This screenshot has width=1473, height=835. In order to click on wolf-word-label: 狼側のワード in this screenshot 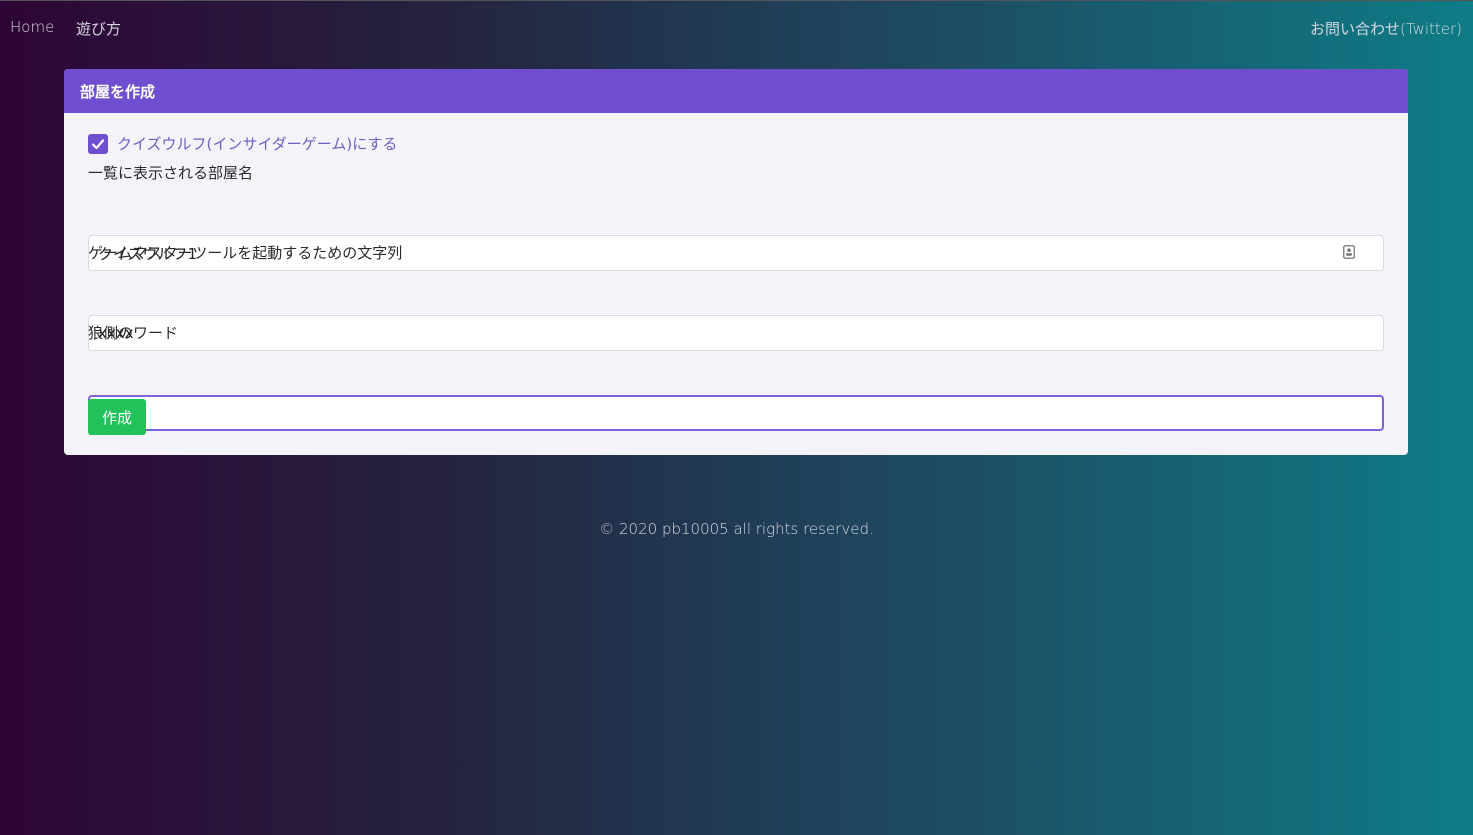, I will do `click(133, 333)`.